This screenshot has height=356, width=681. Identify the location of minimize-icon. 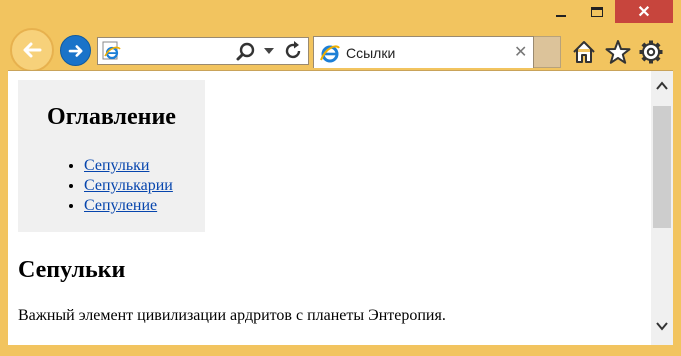
(561, 15).